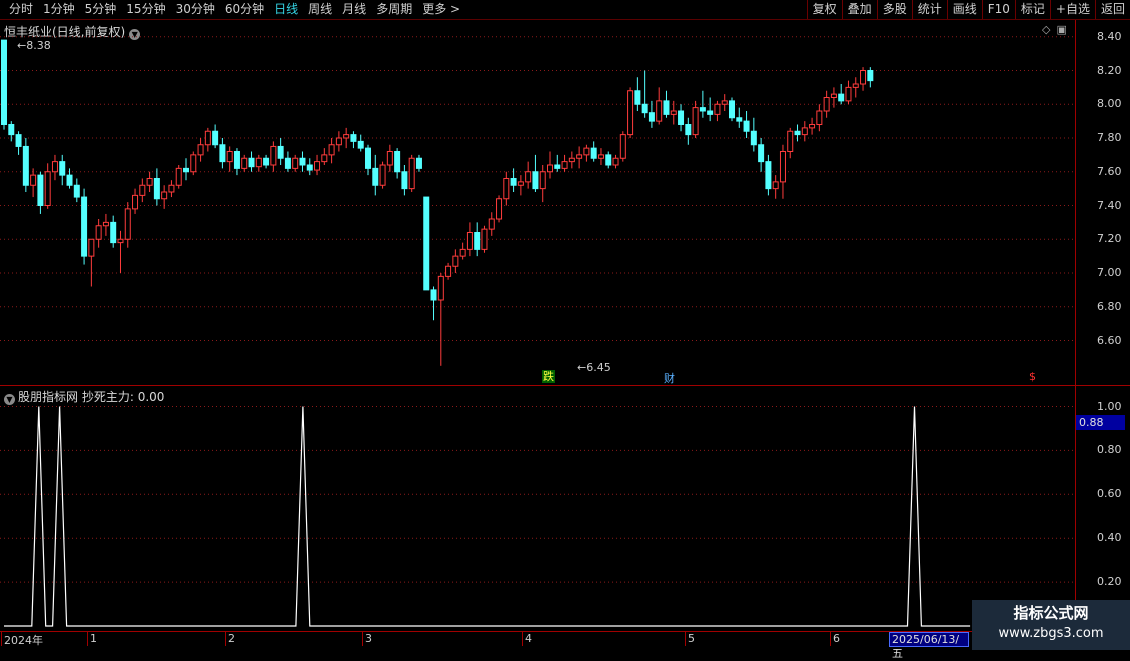 The width and height of the screenshot is (1130, 661). What do you see at coordinates (859, 9) in the screenshot?
I see `toolbar-button-1: 叠加` at bounding box center [859, 9].